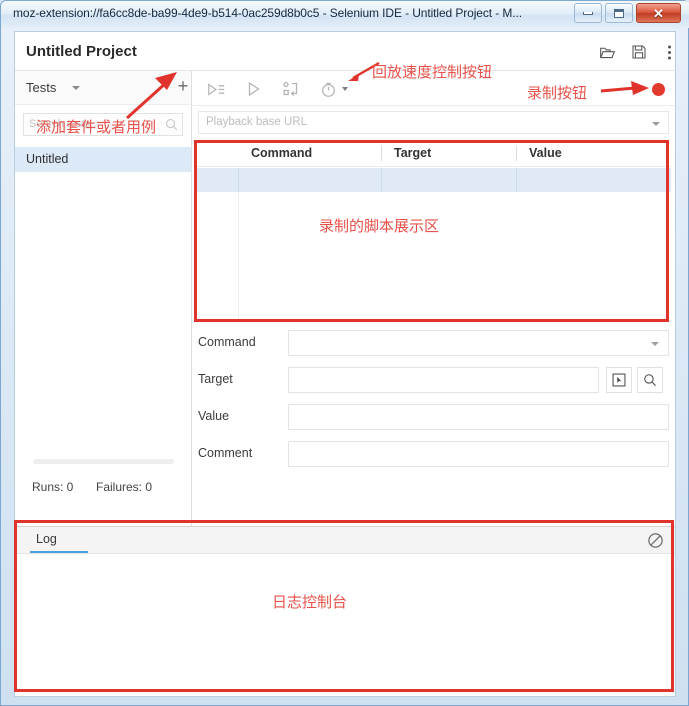 Image resolution: width=689 pixels, height=706 pixels. I want to click on run-all-tests-icon, so click(216, 89).